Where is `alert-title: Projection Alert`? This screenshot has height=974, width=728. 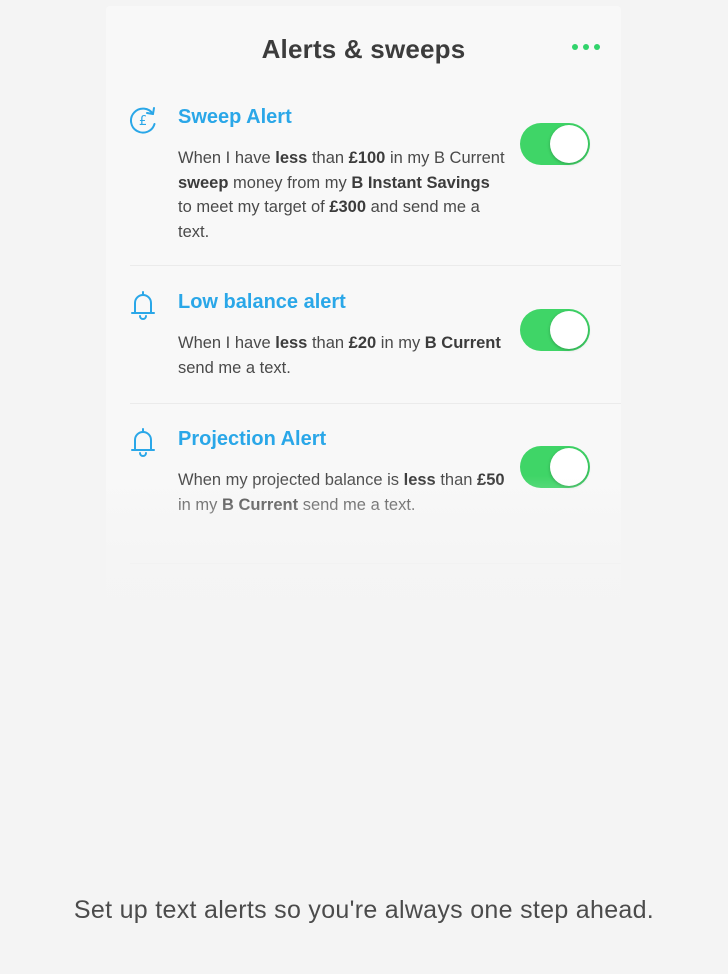
alert-title: Projection Alert is located at coordinates (252, 439).